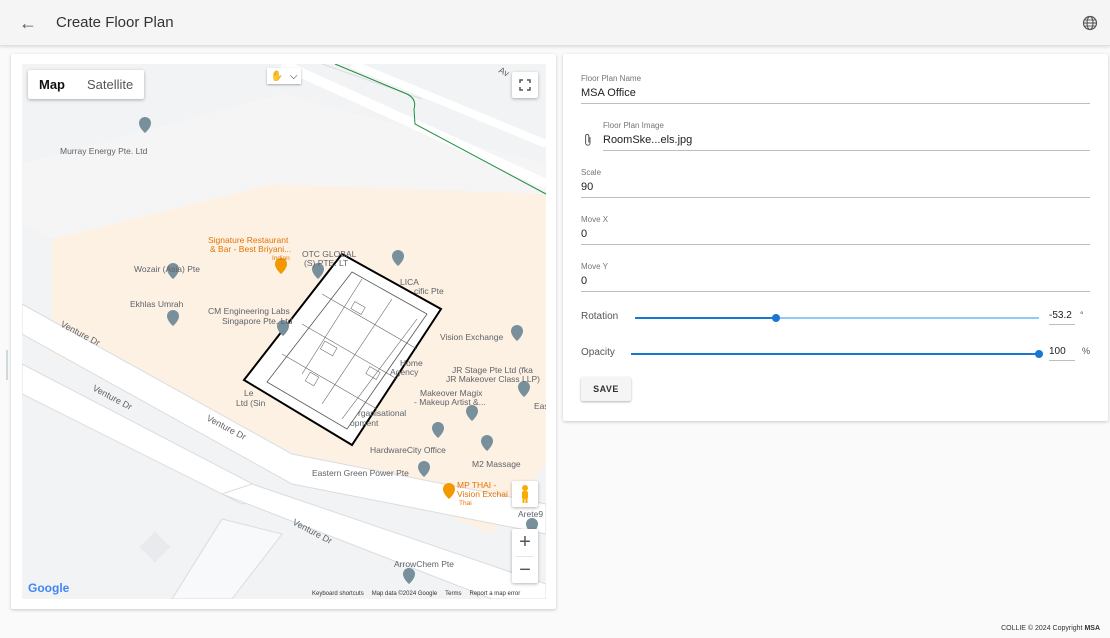 This screenshot has height=638, width=1110. Describe the element at coordinates (249, 311) in the screenshot. I see `place-label: CM Engineering Labs` at that location.